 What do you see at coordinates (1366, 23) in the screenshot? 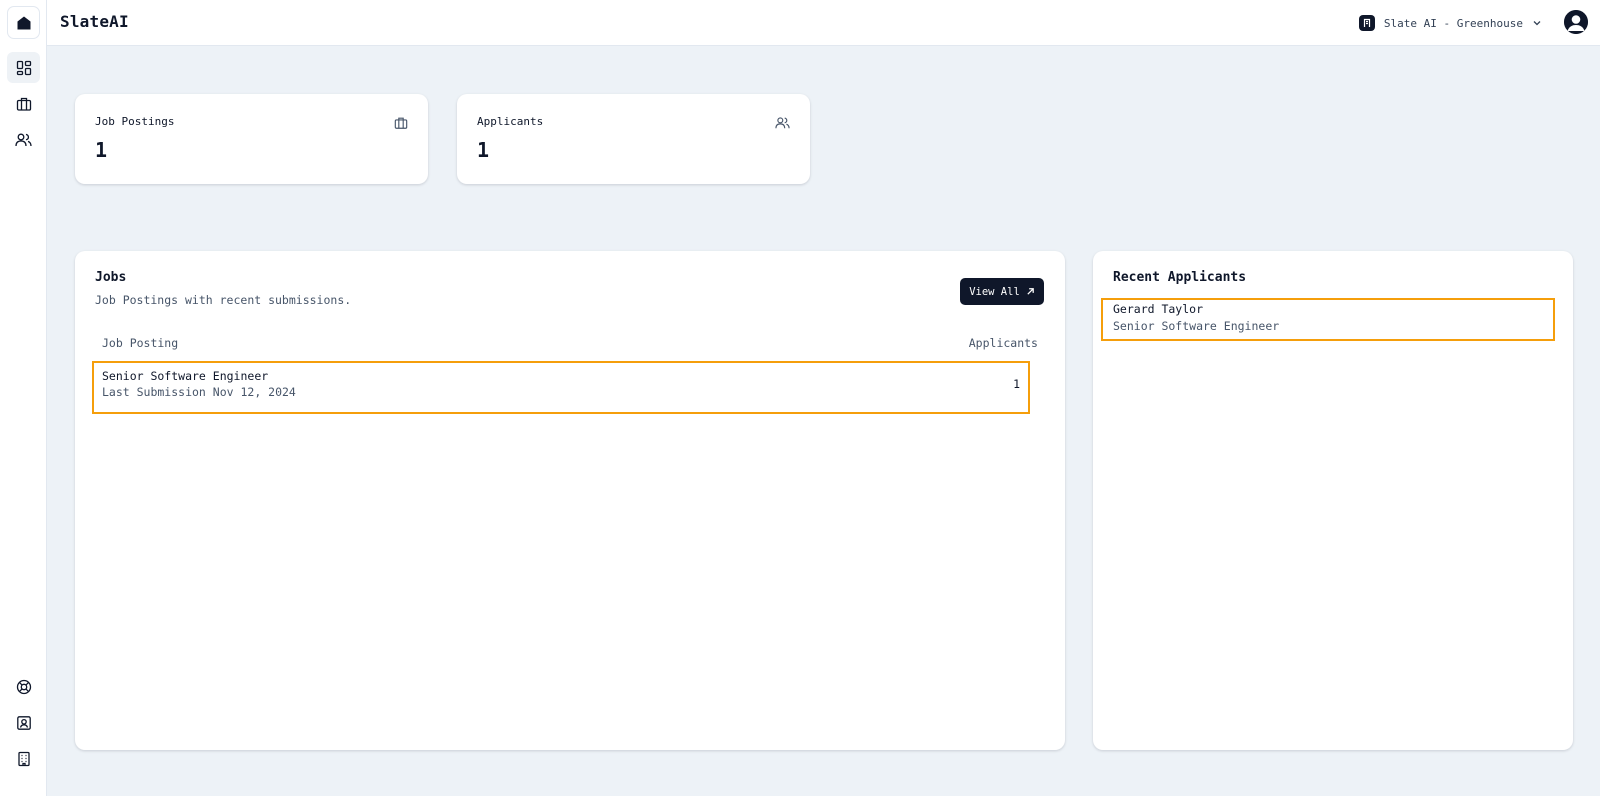
I see `org-badge-icon` at bounding box center [1366, 23].